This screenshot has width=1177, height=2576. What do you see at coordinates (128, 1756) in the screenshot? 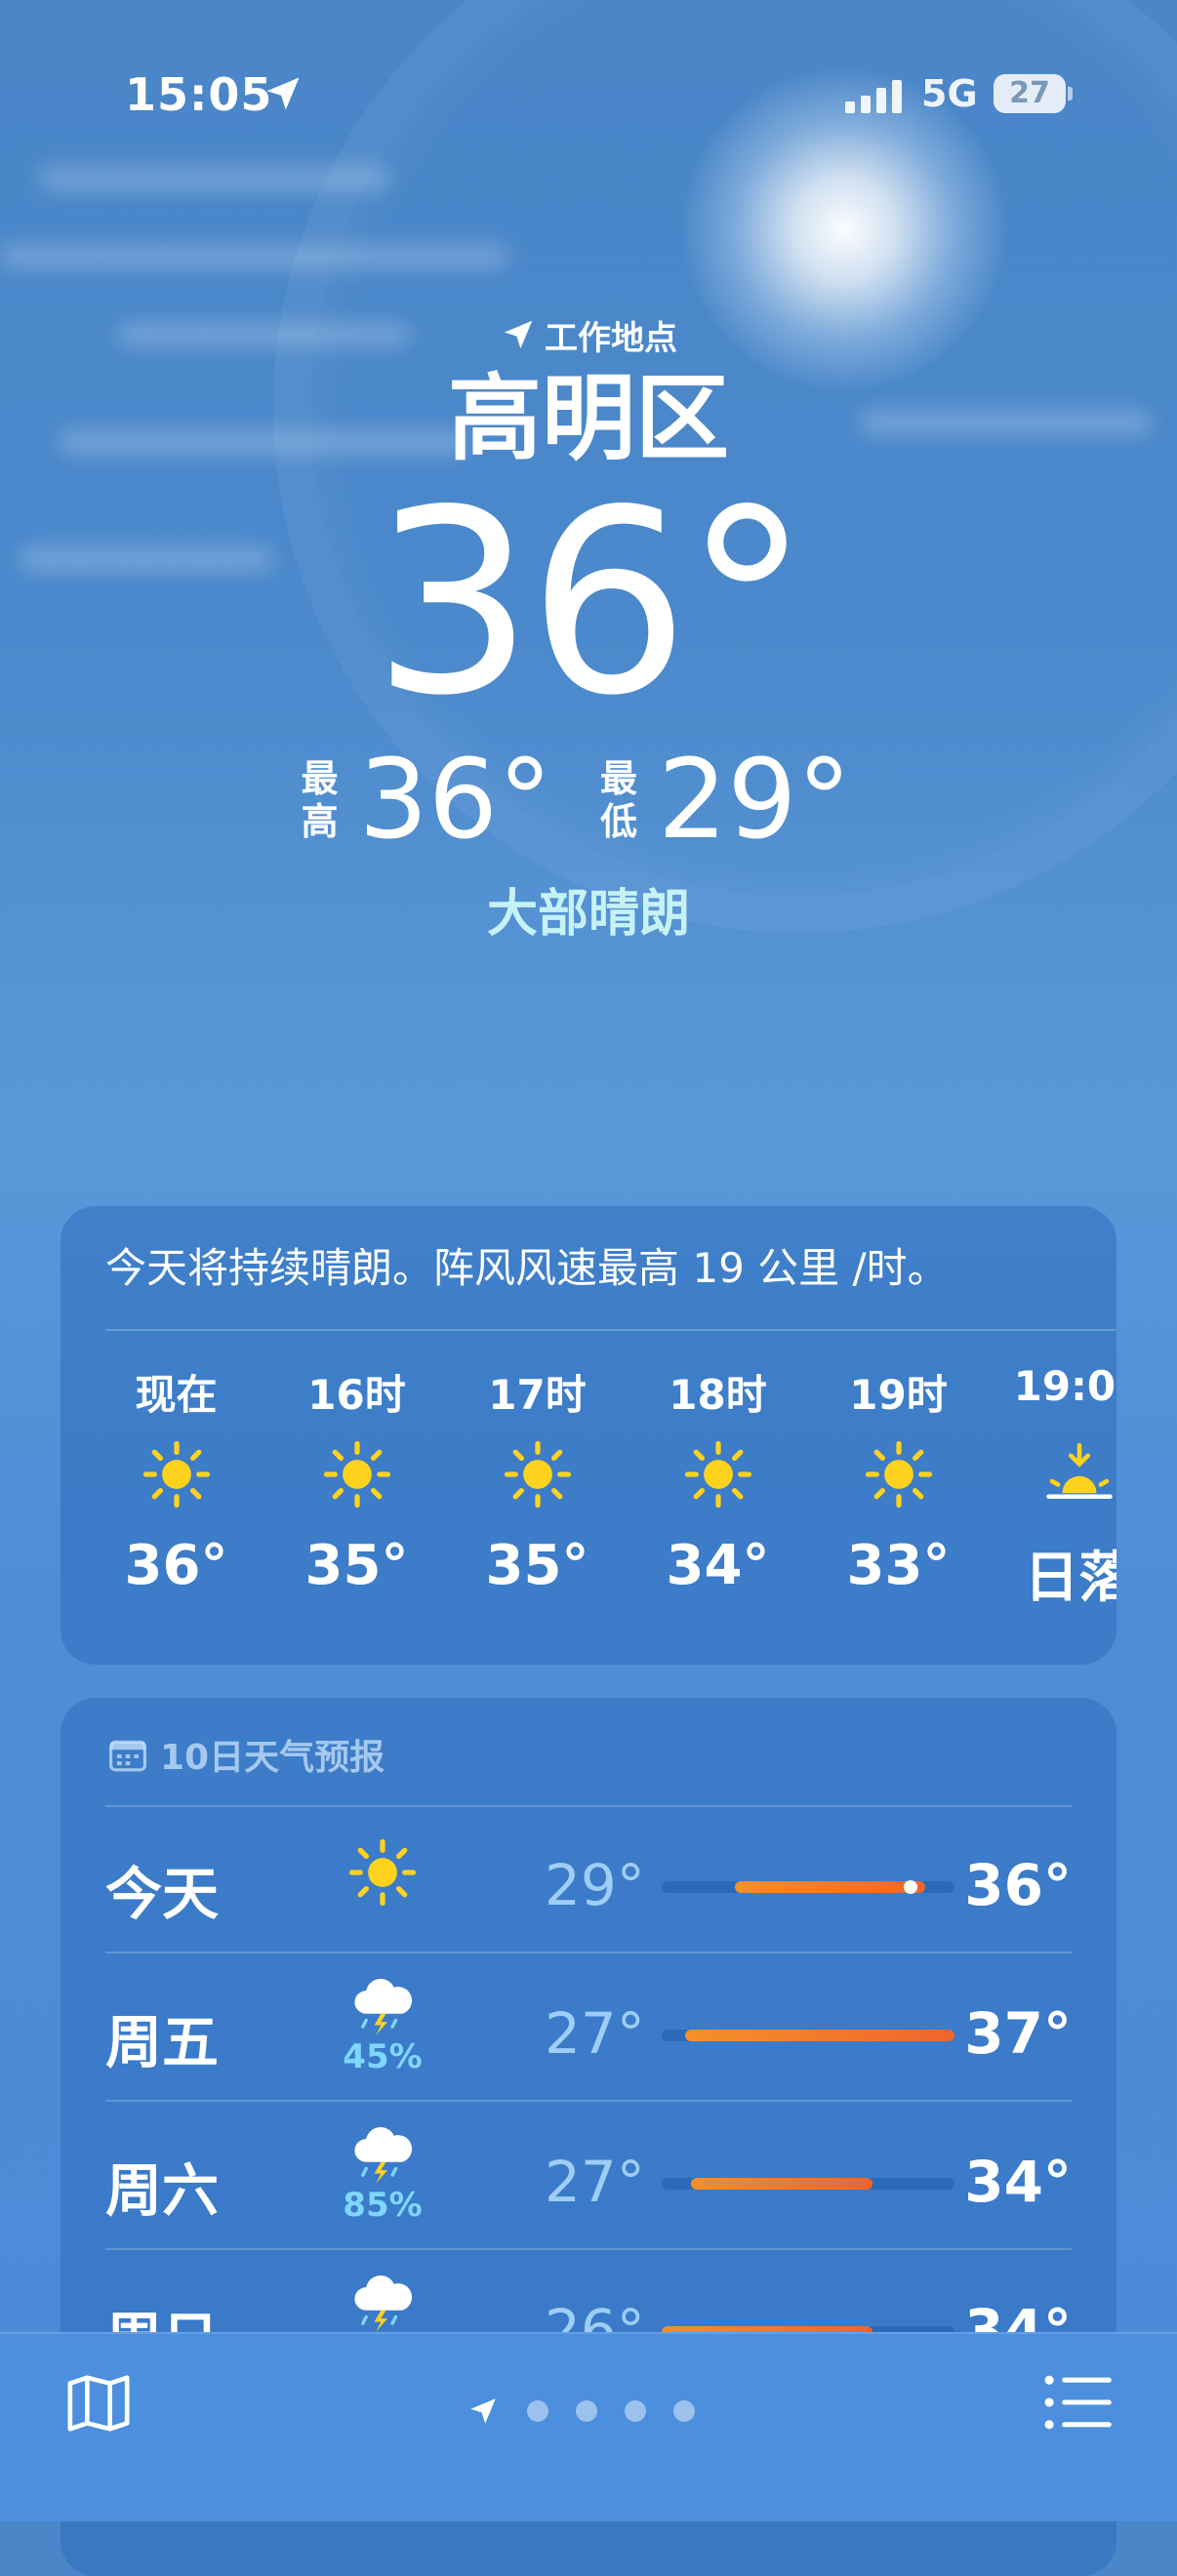
I see `calendar-icon` at bounding box center [128, 1756].